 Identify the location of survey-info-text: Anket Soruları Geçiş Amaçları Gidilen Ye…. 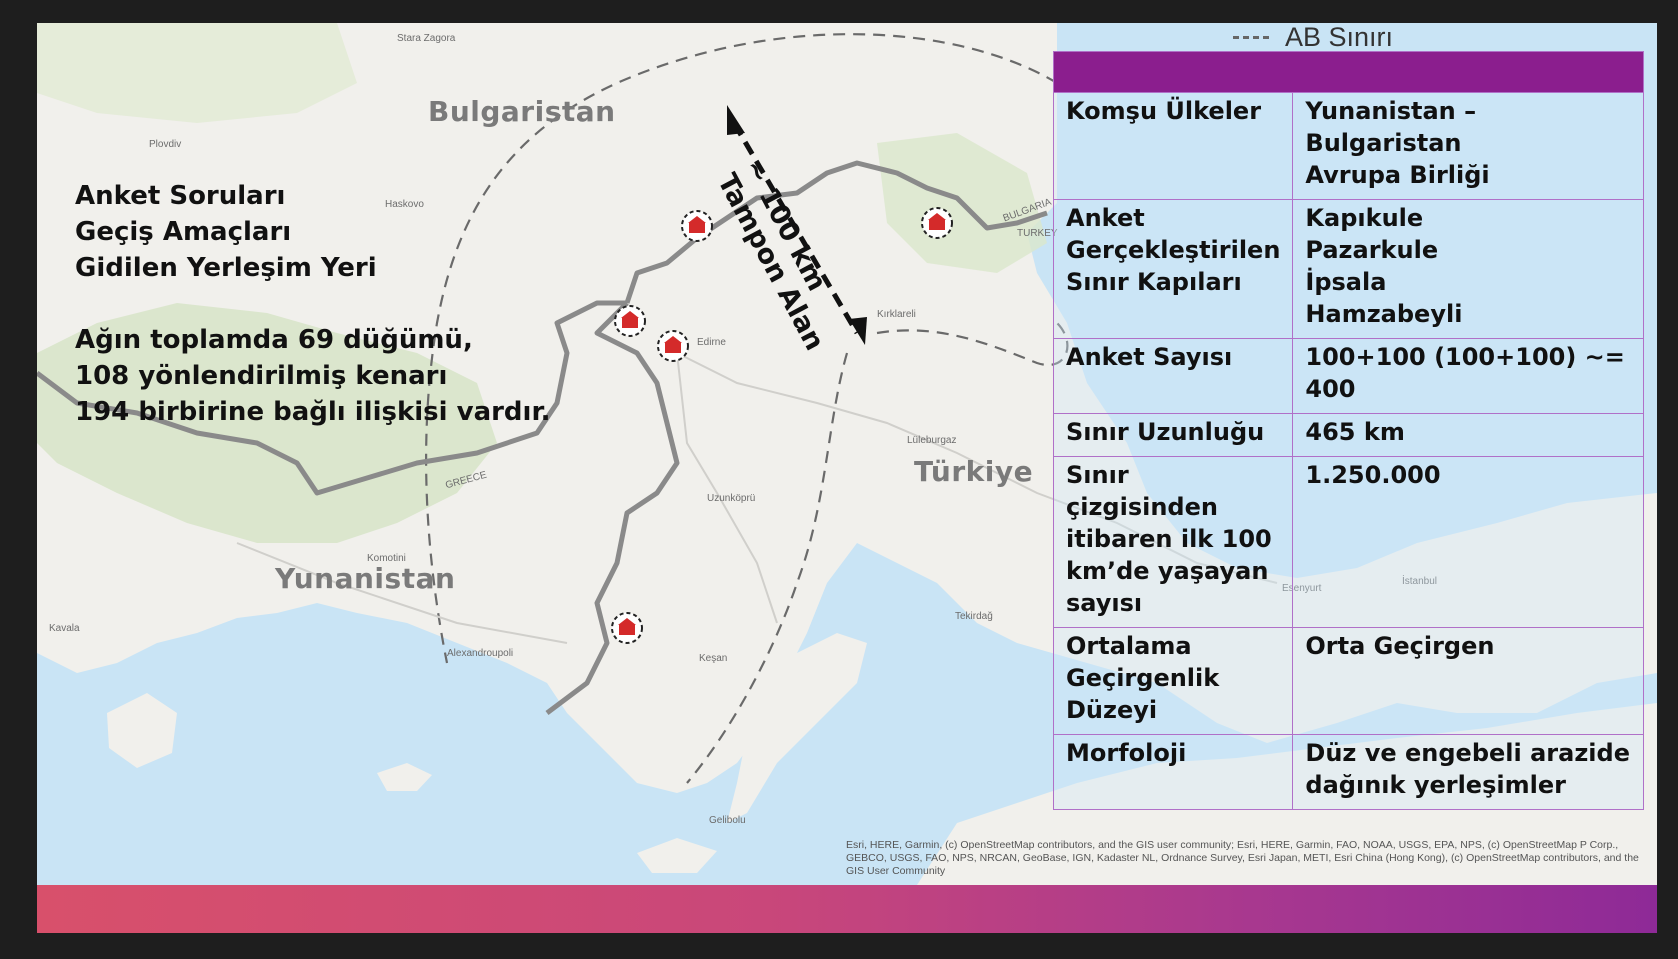
(312, 304).